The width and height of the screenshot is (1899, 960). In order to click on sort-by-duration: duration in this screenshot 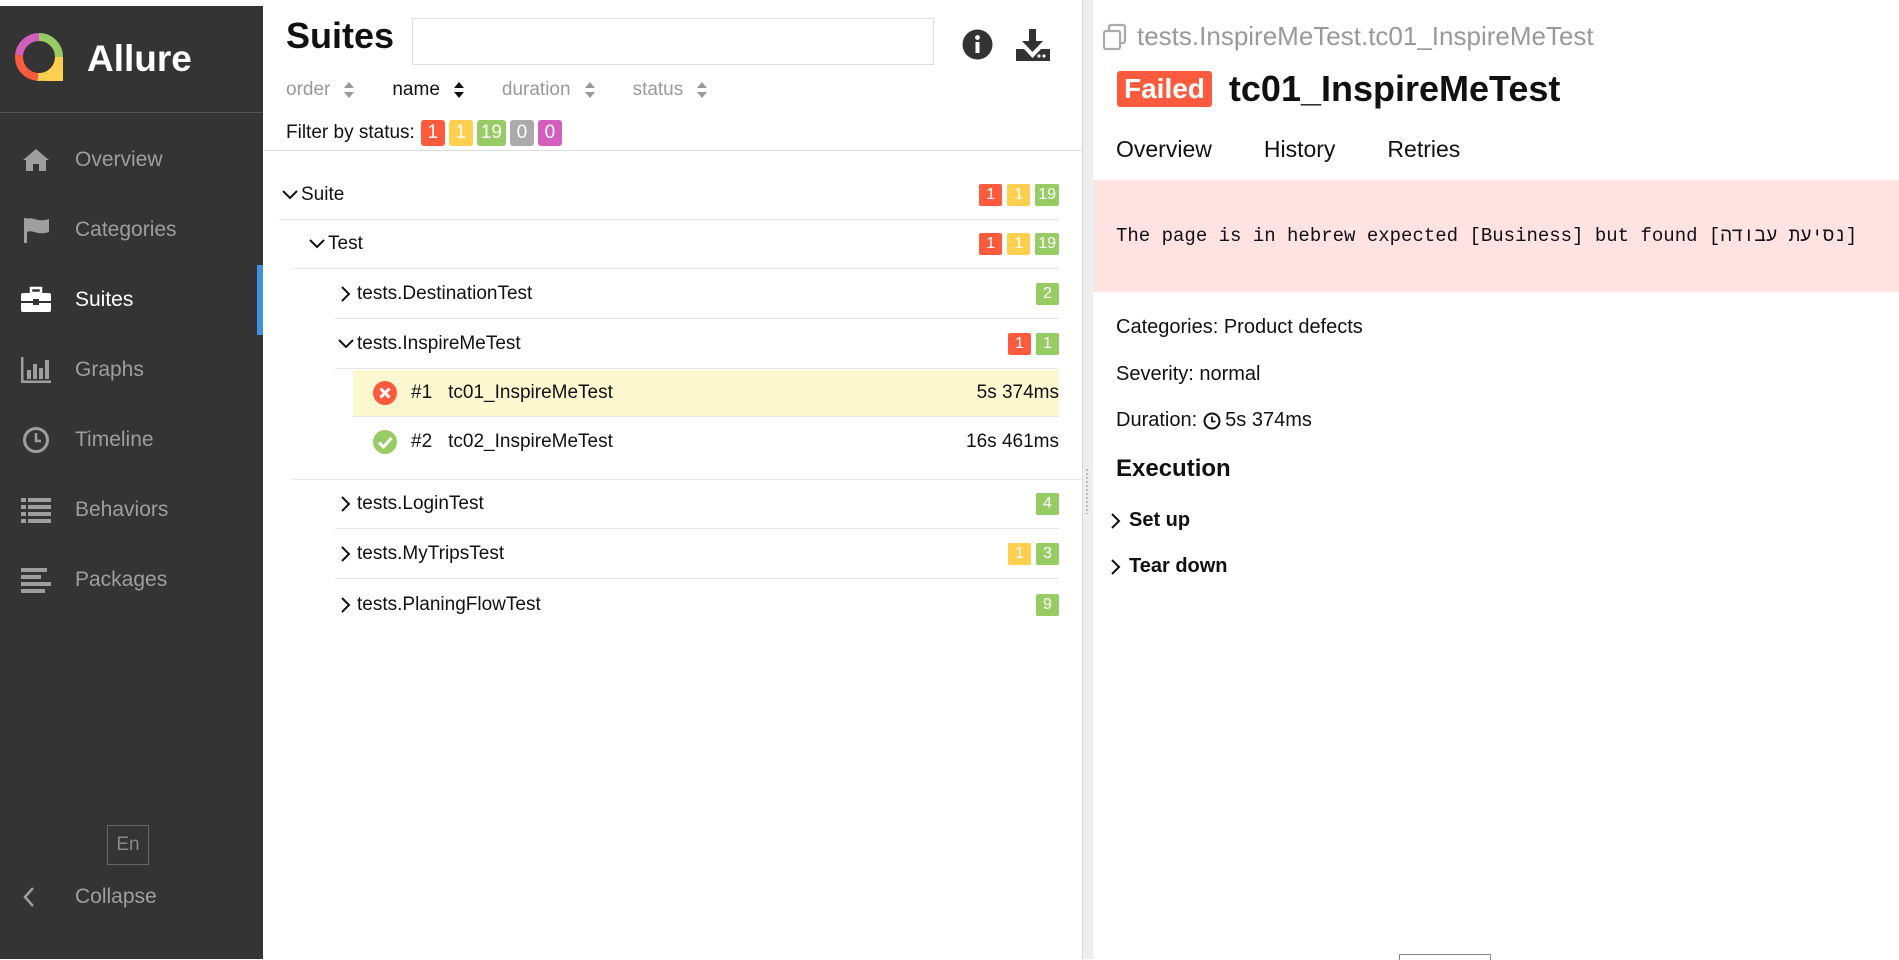, I will do `click(549, 90)`.